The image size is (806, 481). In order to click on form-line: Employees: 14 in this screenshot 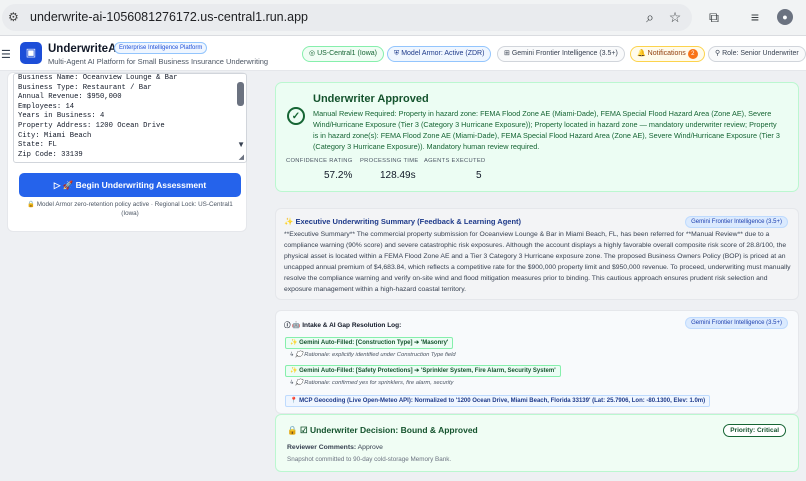, I will do `click(46, 106)`.